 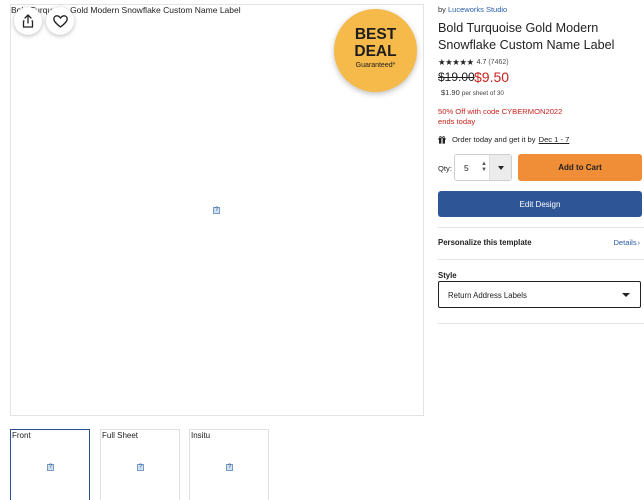 I want to click on details-link: Details›, so click(x=626, y=242).